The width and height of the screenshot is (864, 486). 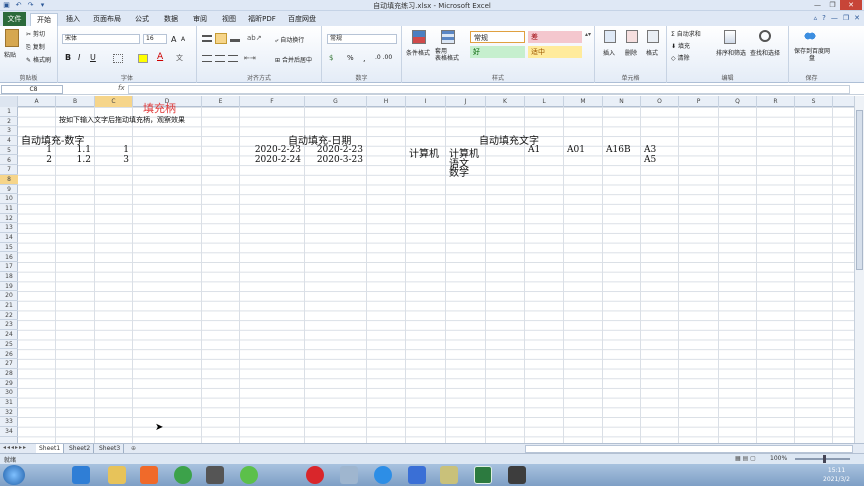 I want to click on column-header-i: I, so click(x=426, y=101).